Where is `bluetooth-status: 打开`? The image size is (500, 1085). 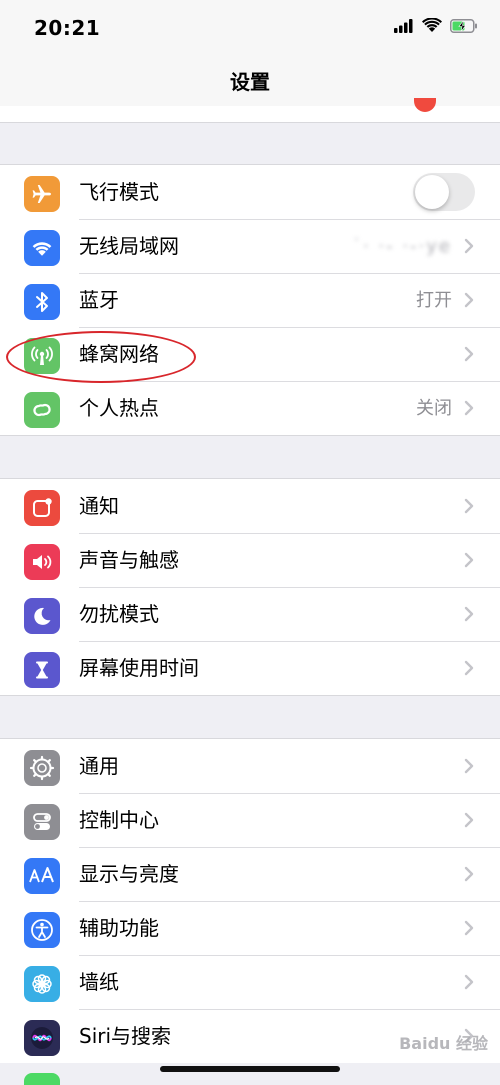
bluetooth-status: 打开 is located at coordinates (434, 300).